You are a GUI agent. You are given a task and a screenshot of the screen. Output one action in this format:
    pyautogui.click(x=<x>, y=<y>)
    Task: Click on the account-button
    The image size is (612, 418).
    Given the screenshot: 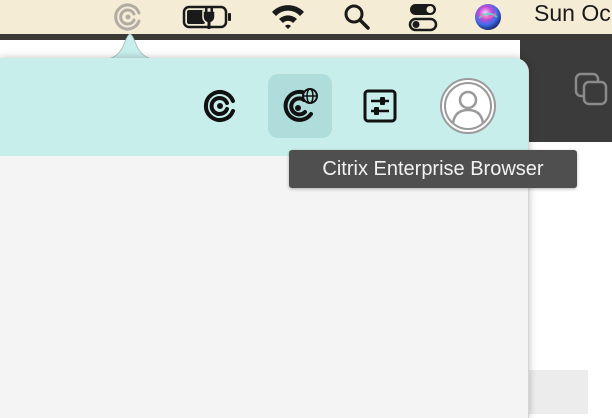 What is the action you would take?
    pyautogui.click(x=468, y=106)
    